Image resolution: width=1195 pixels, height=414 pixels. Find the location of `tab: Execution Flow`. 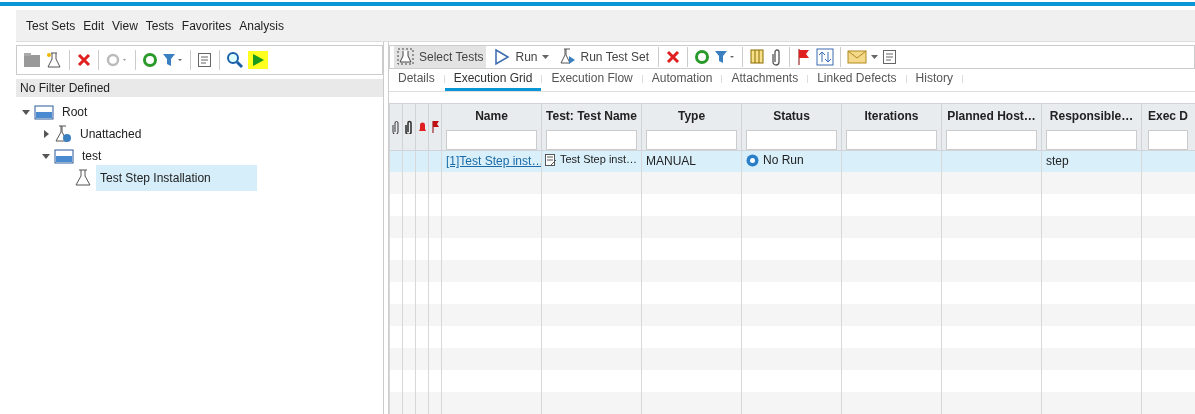

tab: Execution Flow is located at coordinates (592, 80).